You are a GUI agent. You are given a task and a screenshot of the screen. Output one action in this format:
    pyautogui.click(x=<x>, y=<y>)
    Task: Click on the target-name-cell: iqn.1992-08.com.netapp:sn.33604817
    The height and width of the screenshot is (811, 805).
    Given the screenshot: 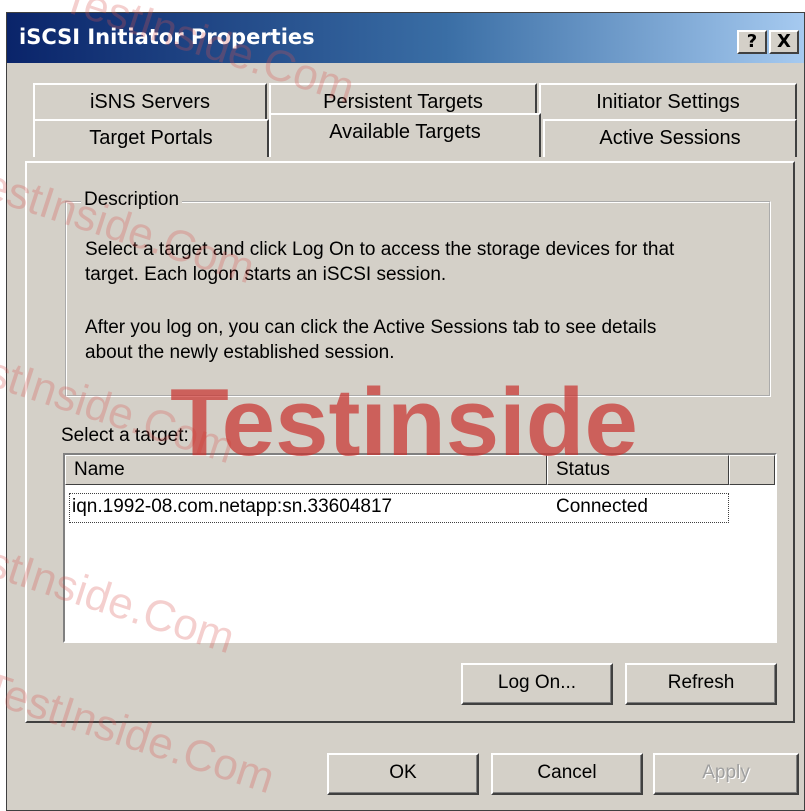 What is the action you would take?
    pyautogui.click(x=232, y=506)
    